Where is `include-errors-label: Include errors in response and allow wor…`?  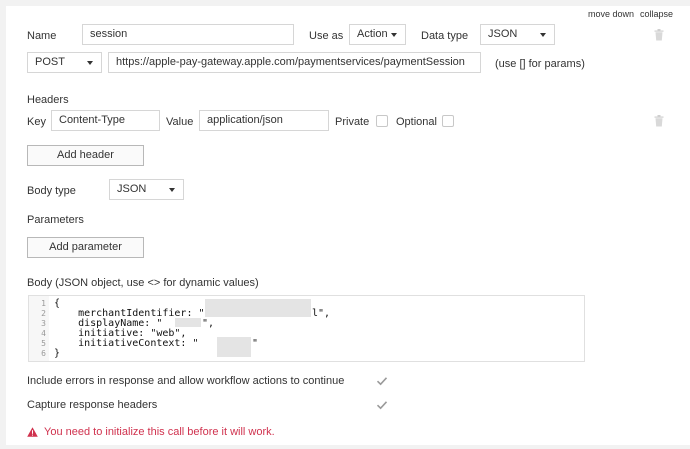
include-errors-label: Include errors in response and allow wor… is located at coordinates (186, 381).